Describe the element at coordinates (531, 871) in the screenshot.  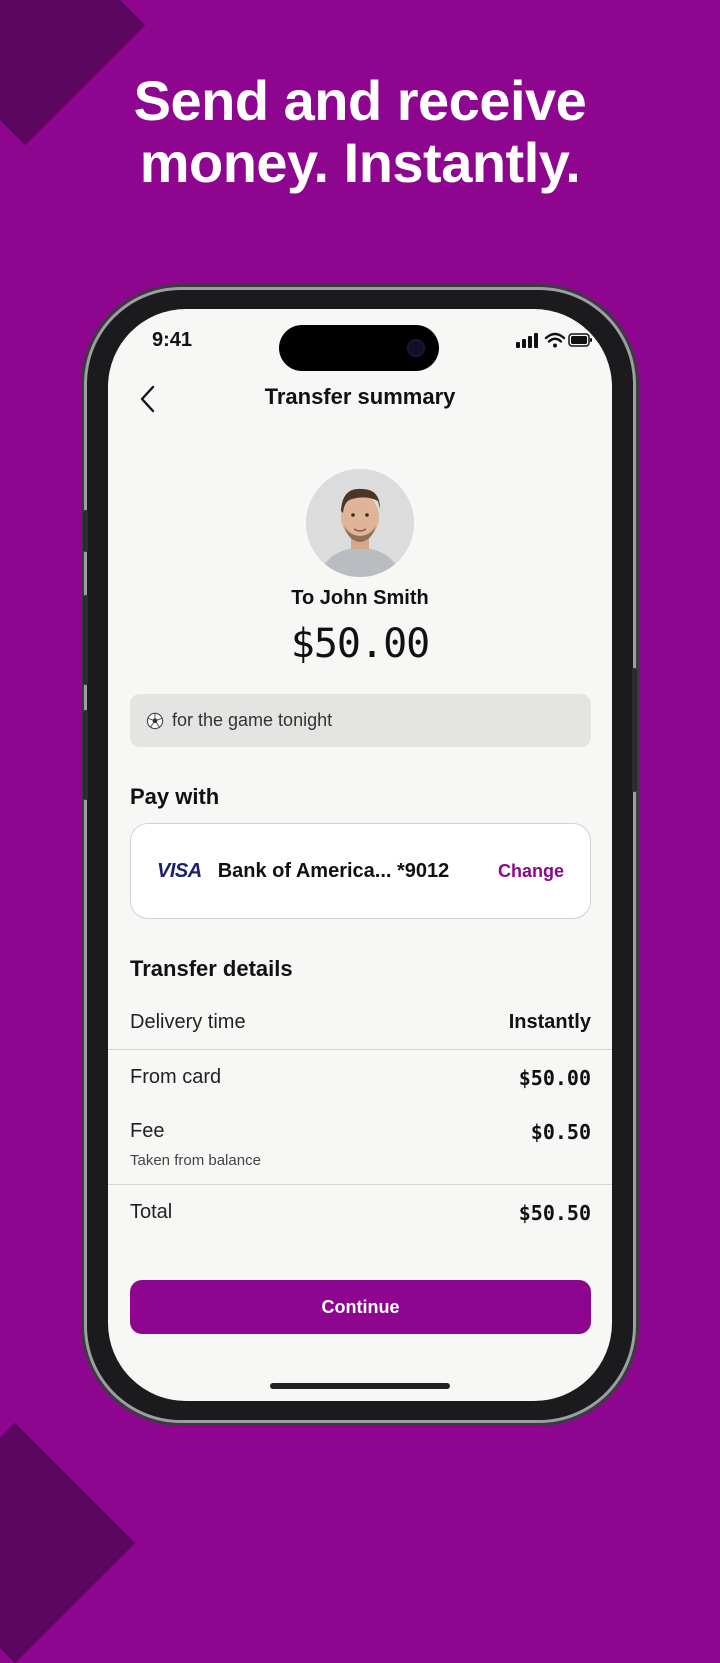
I see `change-payment-button: Change` at that location.